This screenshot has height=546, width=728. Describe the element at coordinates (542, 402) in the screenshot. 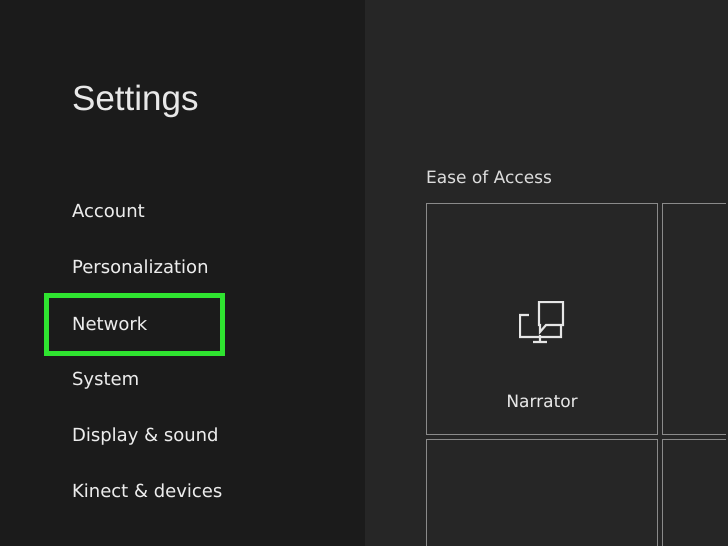

I see `tile-label: Narrator` at that location.